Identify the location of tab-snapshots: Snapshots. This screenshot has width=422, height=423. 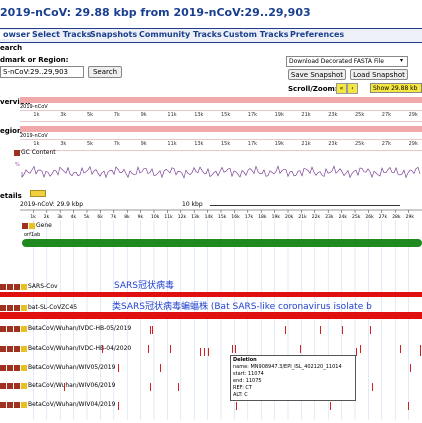
(113, 34).